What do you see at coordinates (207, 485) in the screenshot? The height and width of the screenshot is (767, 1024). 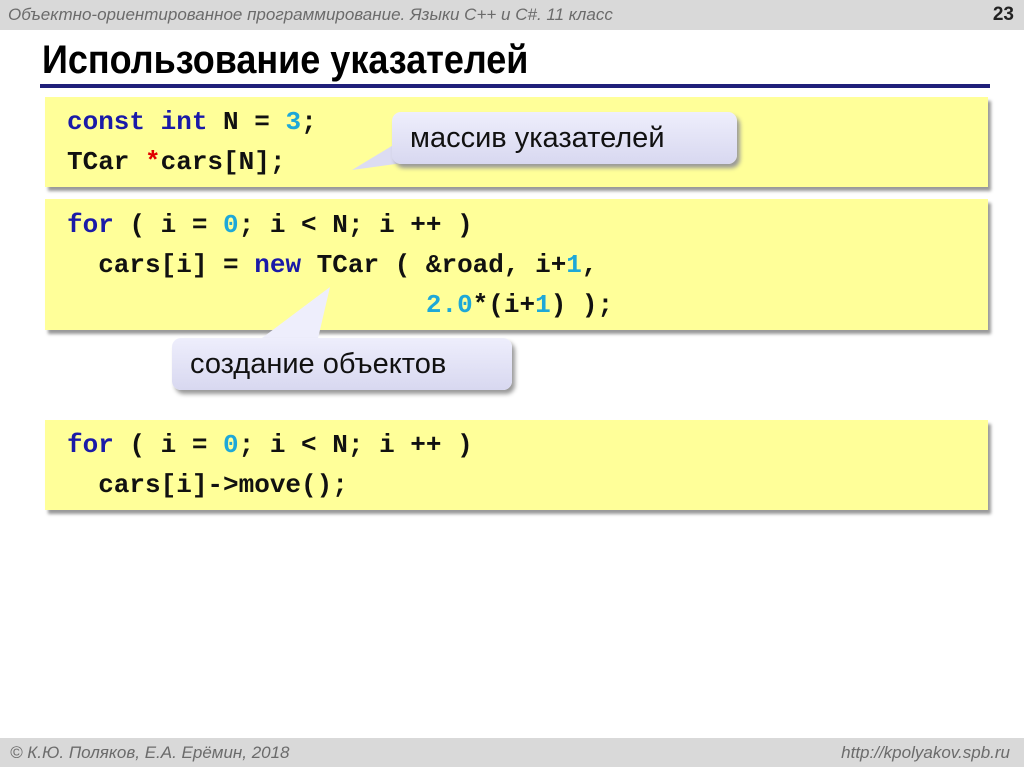 I see `code-token: cars[i]->move();` at bounding box center [207, 485].